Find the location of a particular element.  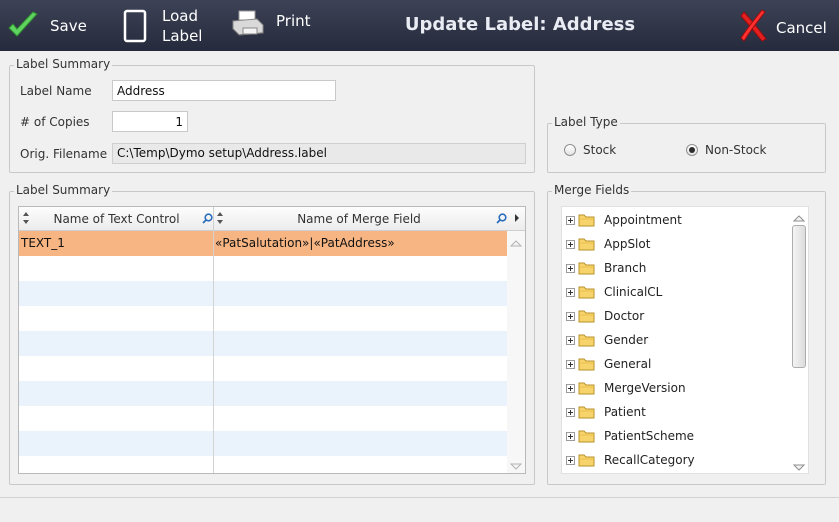

orig-filename-field: C:\Temp\Dymo setup\Address.label is located at coordinates (319, 153).